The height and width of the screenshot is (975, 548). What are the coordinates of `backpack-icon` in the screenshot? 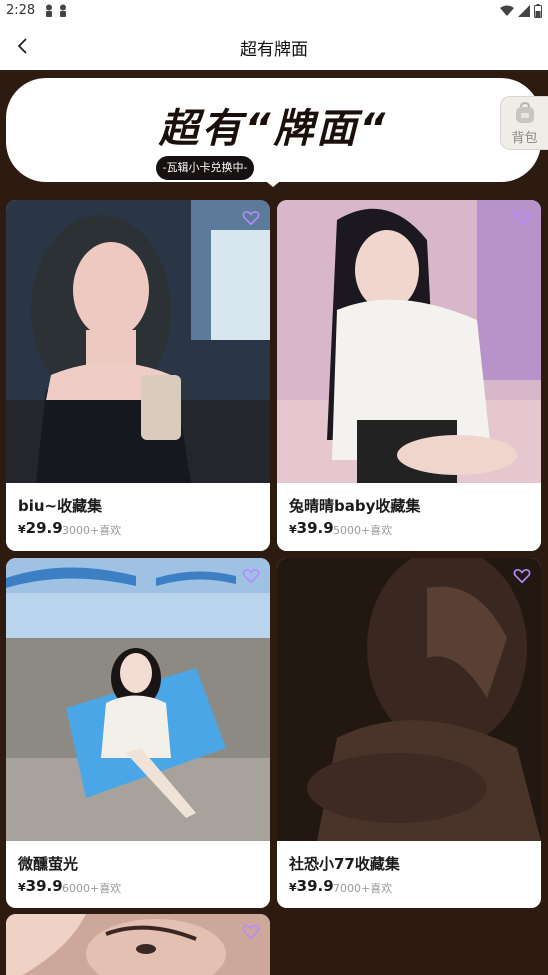 It's located at (525, 112).